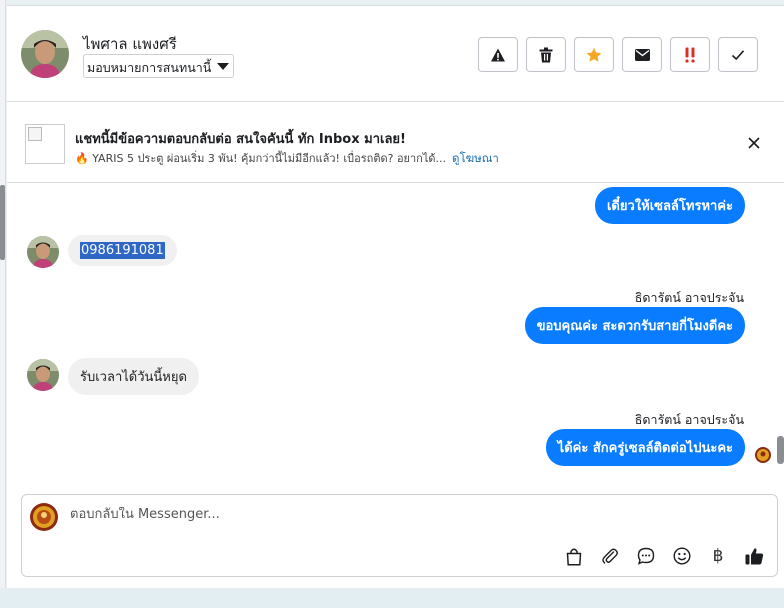 The width and height of the screenshot is (784, 608). I want to click on mail-icon, so click(642, 54).